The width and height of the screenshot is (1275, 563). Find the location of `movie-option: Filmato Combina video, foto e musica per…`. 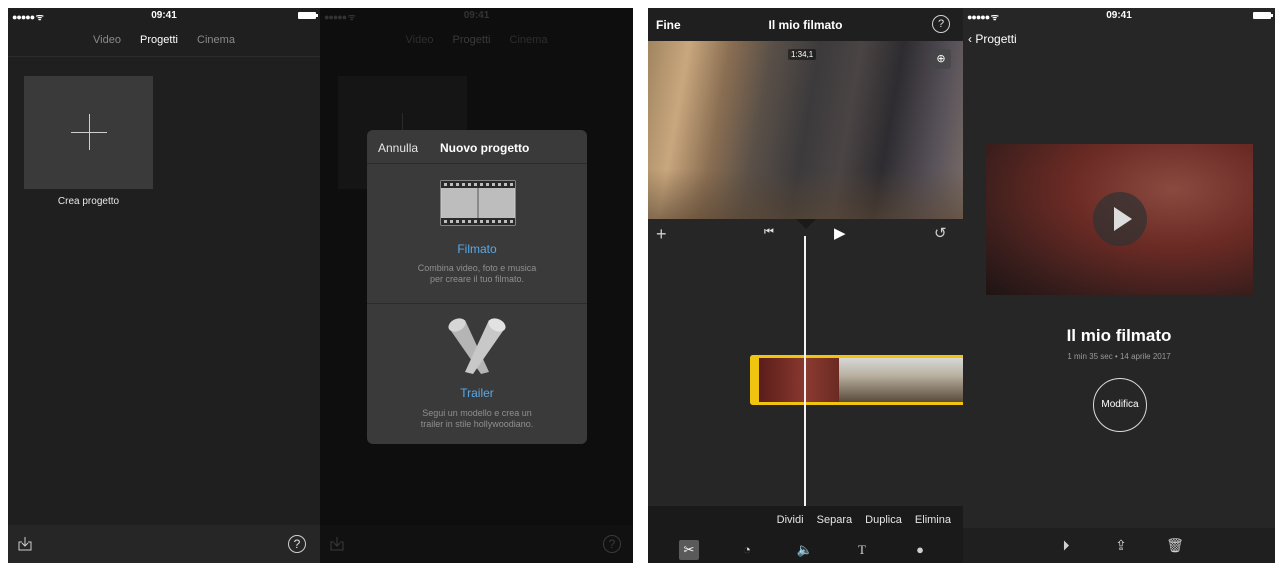

movie-option: Filmato Combina video, foto e musica per… is located at coordinates (477, 233).